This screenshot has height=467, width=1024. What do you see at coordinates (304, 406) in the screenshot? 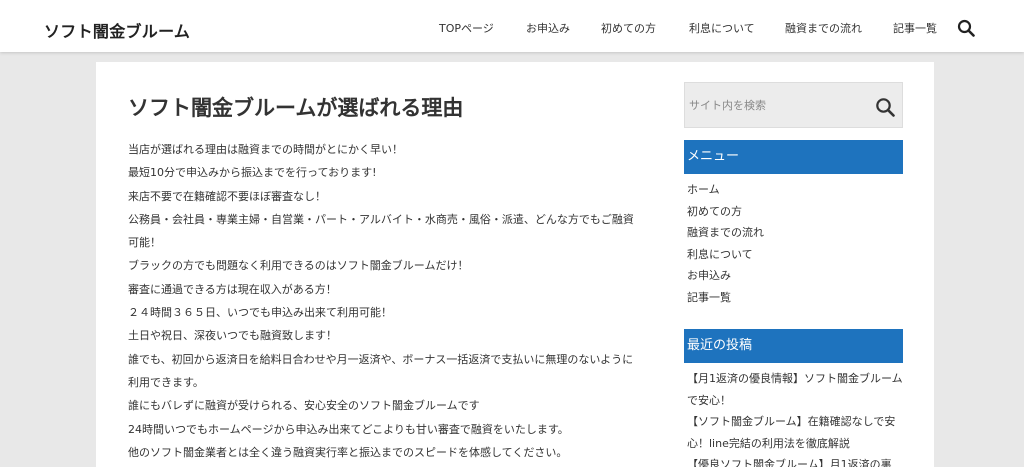
I see `article-paragraph: 誰にもバレずに融資が受けられる、安心安全のソフト闇金ブルームです` at bounding box center [304, 406].